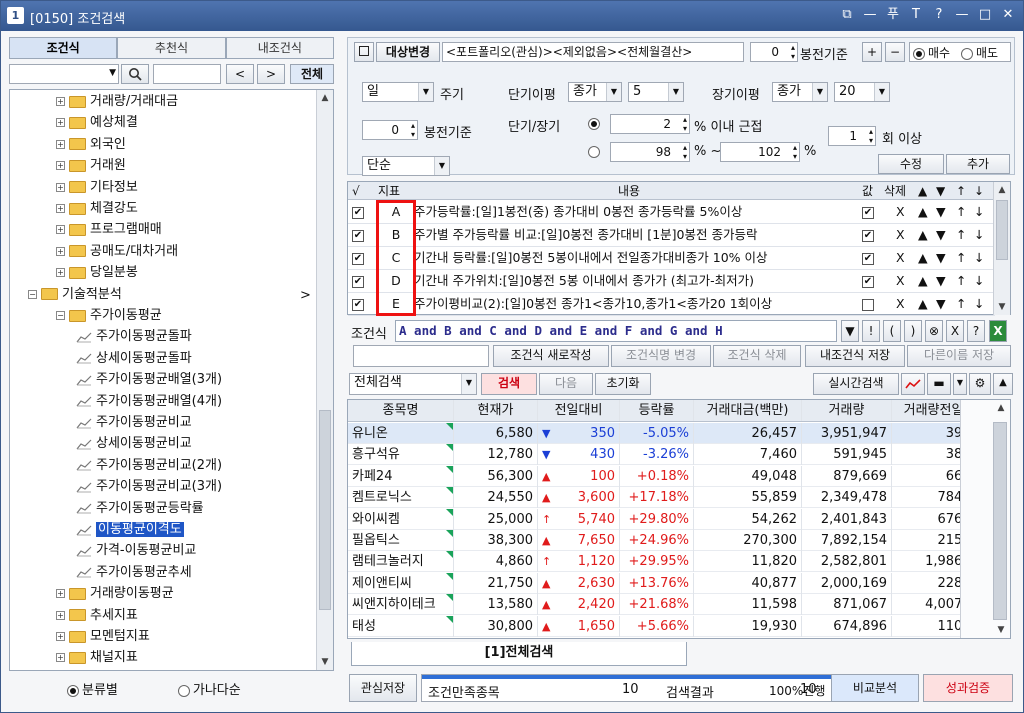 Image resolution: width=1024 pixels, height=713 pixels. I want to click on tree-item: 이동평균이격도, so click(130, 530).